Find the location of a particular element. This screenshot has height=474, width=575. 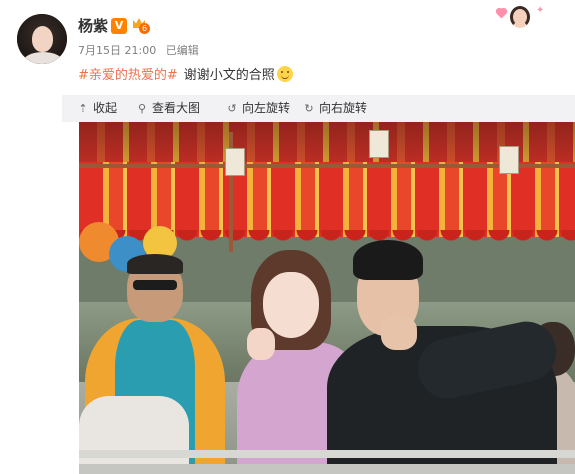

rotate-left-icon: ↺ is located at coordinates (232, 108).